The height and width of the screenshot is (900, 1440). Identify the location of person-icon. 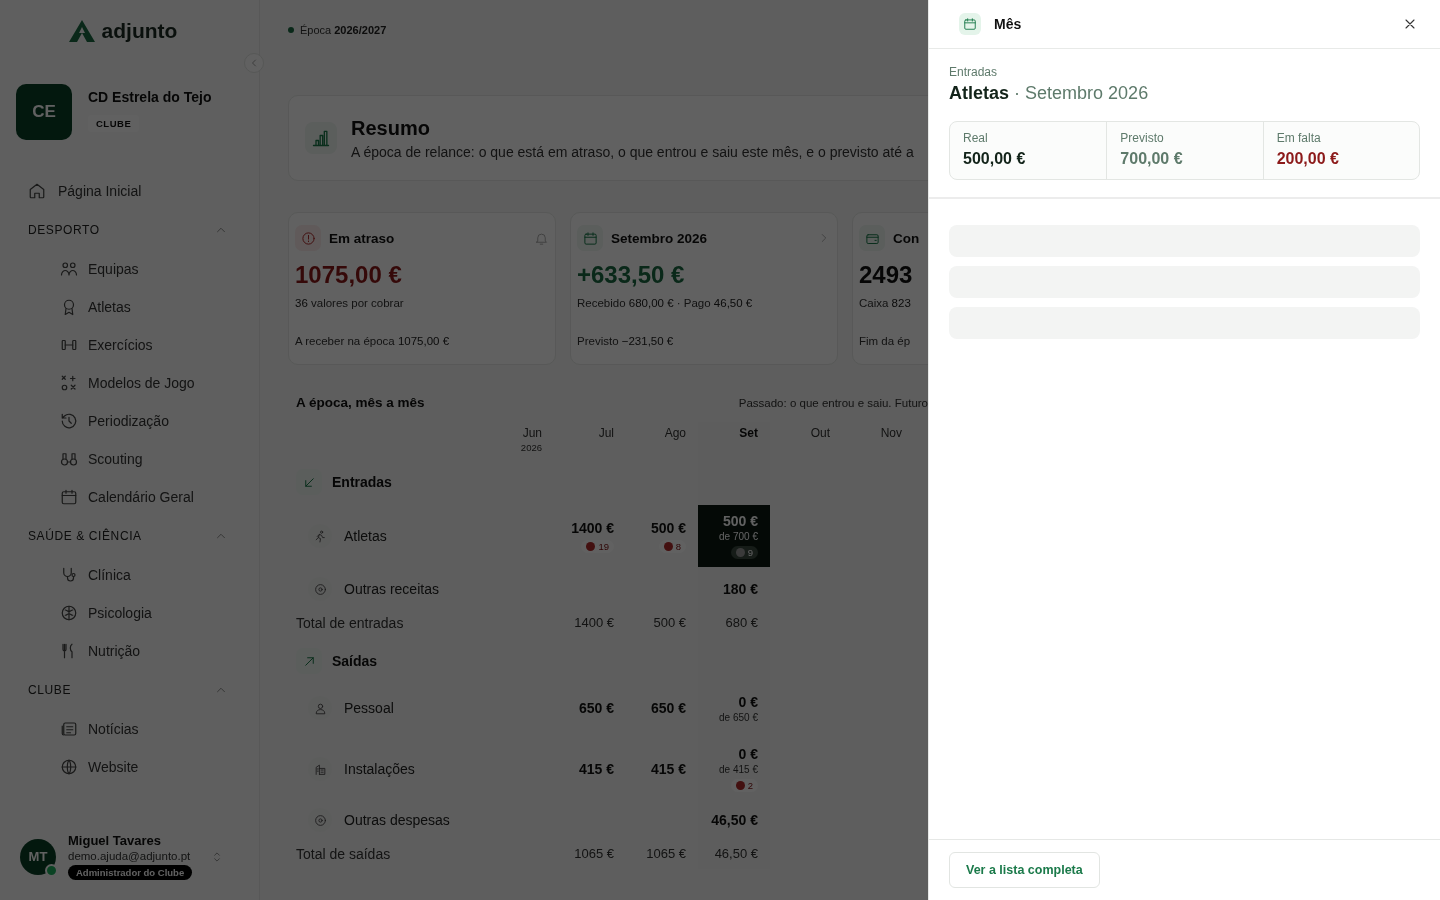
(320, 708).